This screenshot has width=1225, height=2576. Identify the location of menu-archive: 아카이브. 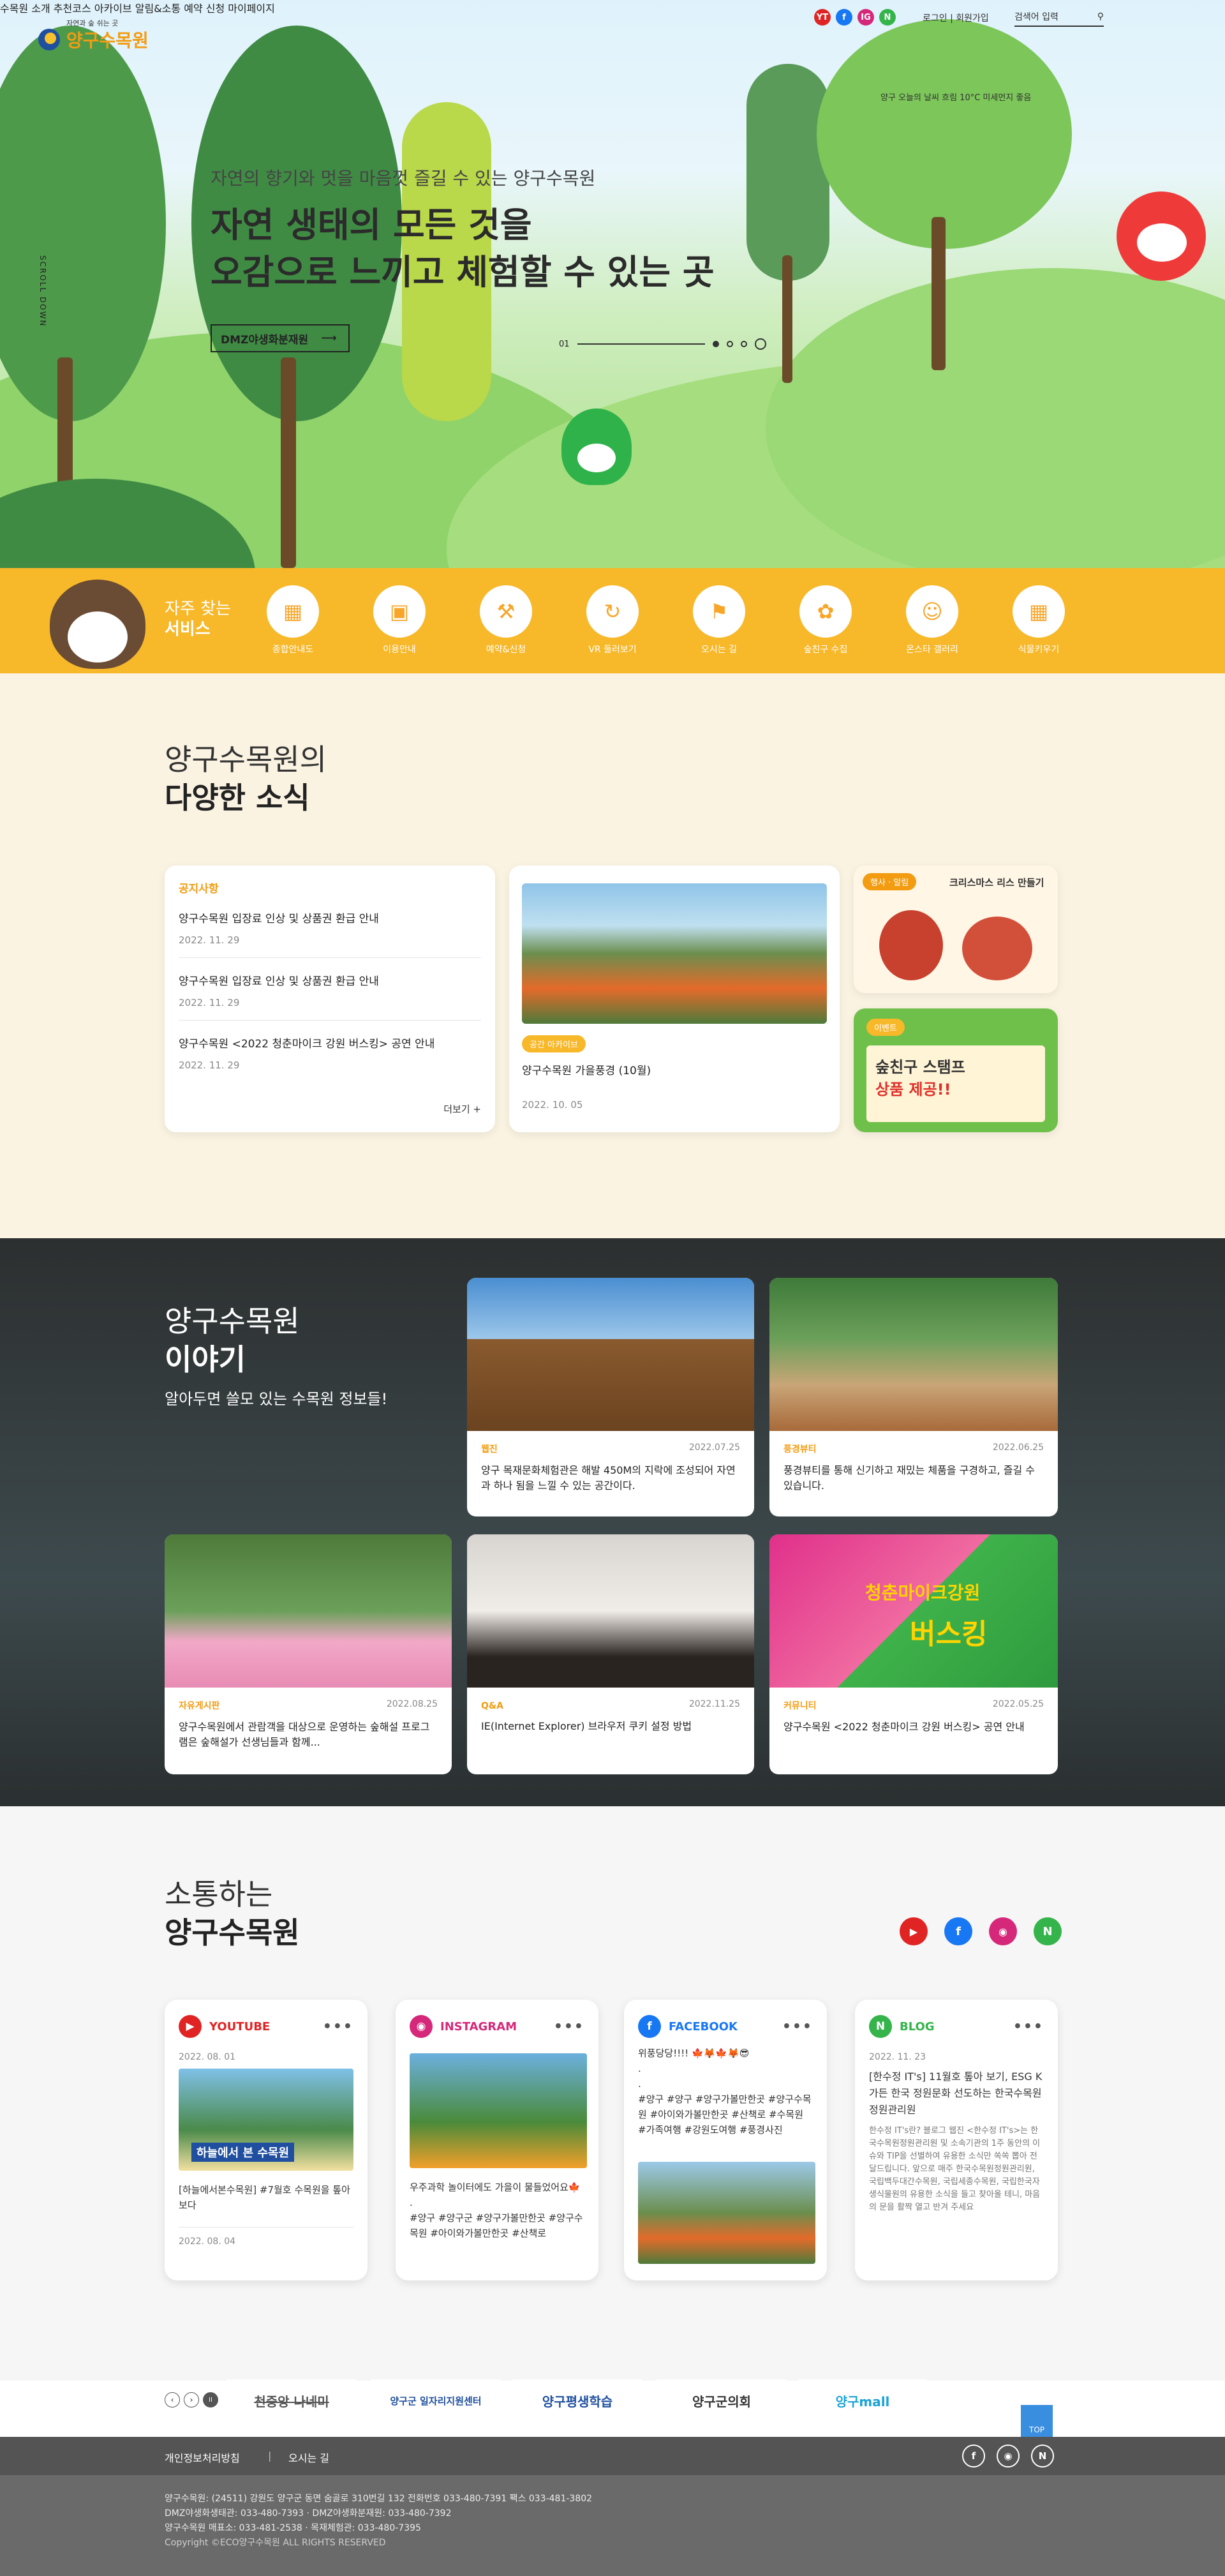
(113, 9).